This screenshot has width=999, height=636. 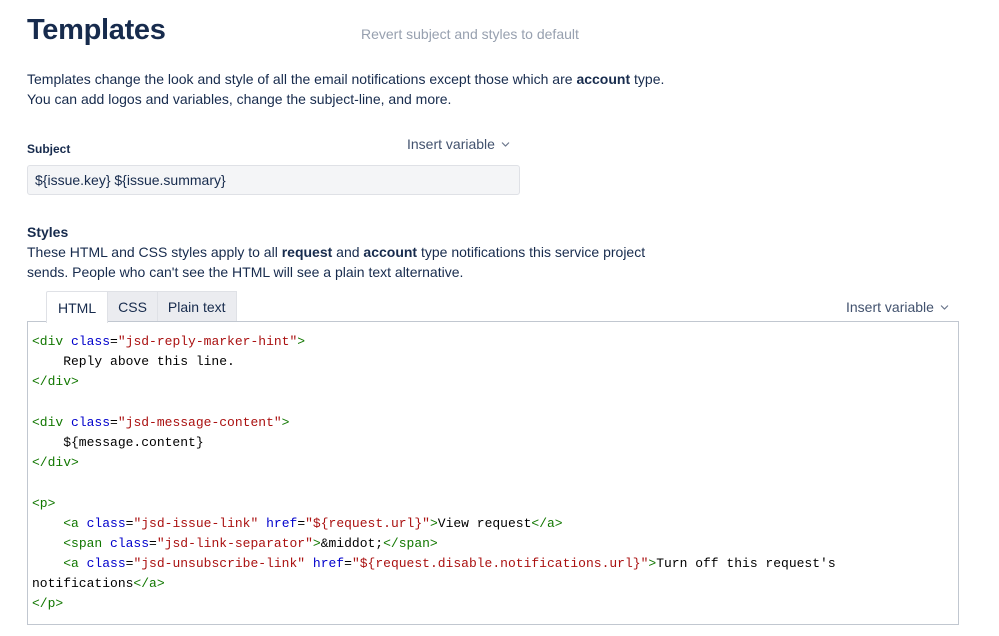 What do you see at coordinates (199, 422) in the screenshot?
I see `code-token: "jsd-message-content"` at bounding box center [199, 422].